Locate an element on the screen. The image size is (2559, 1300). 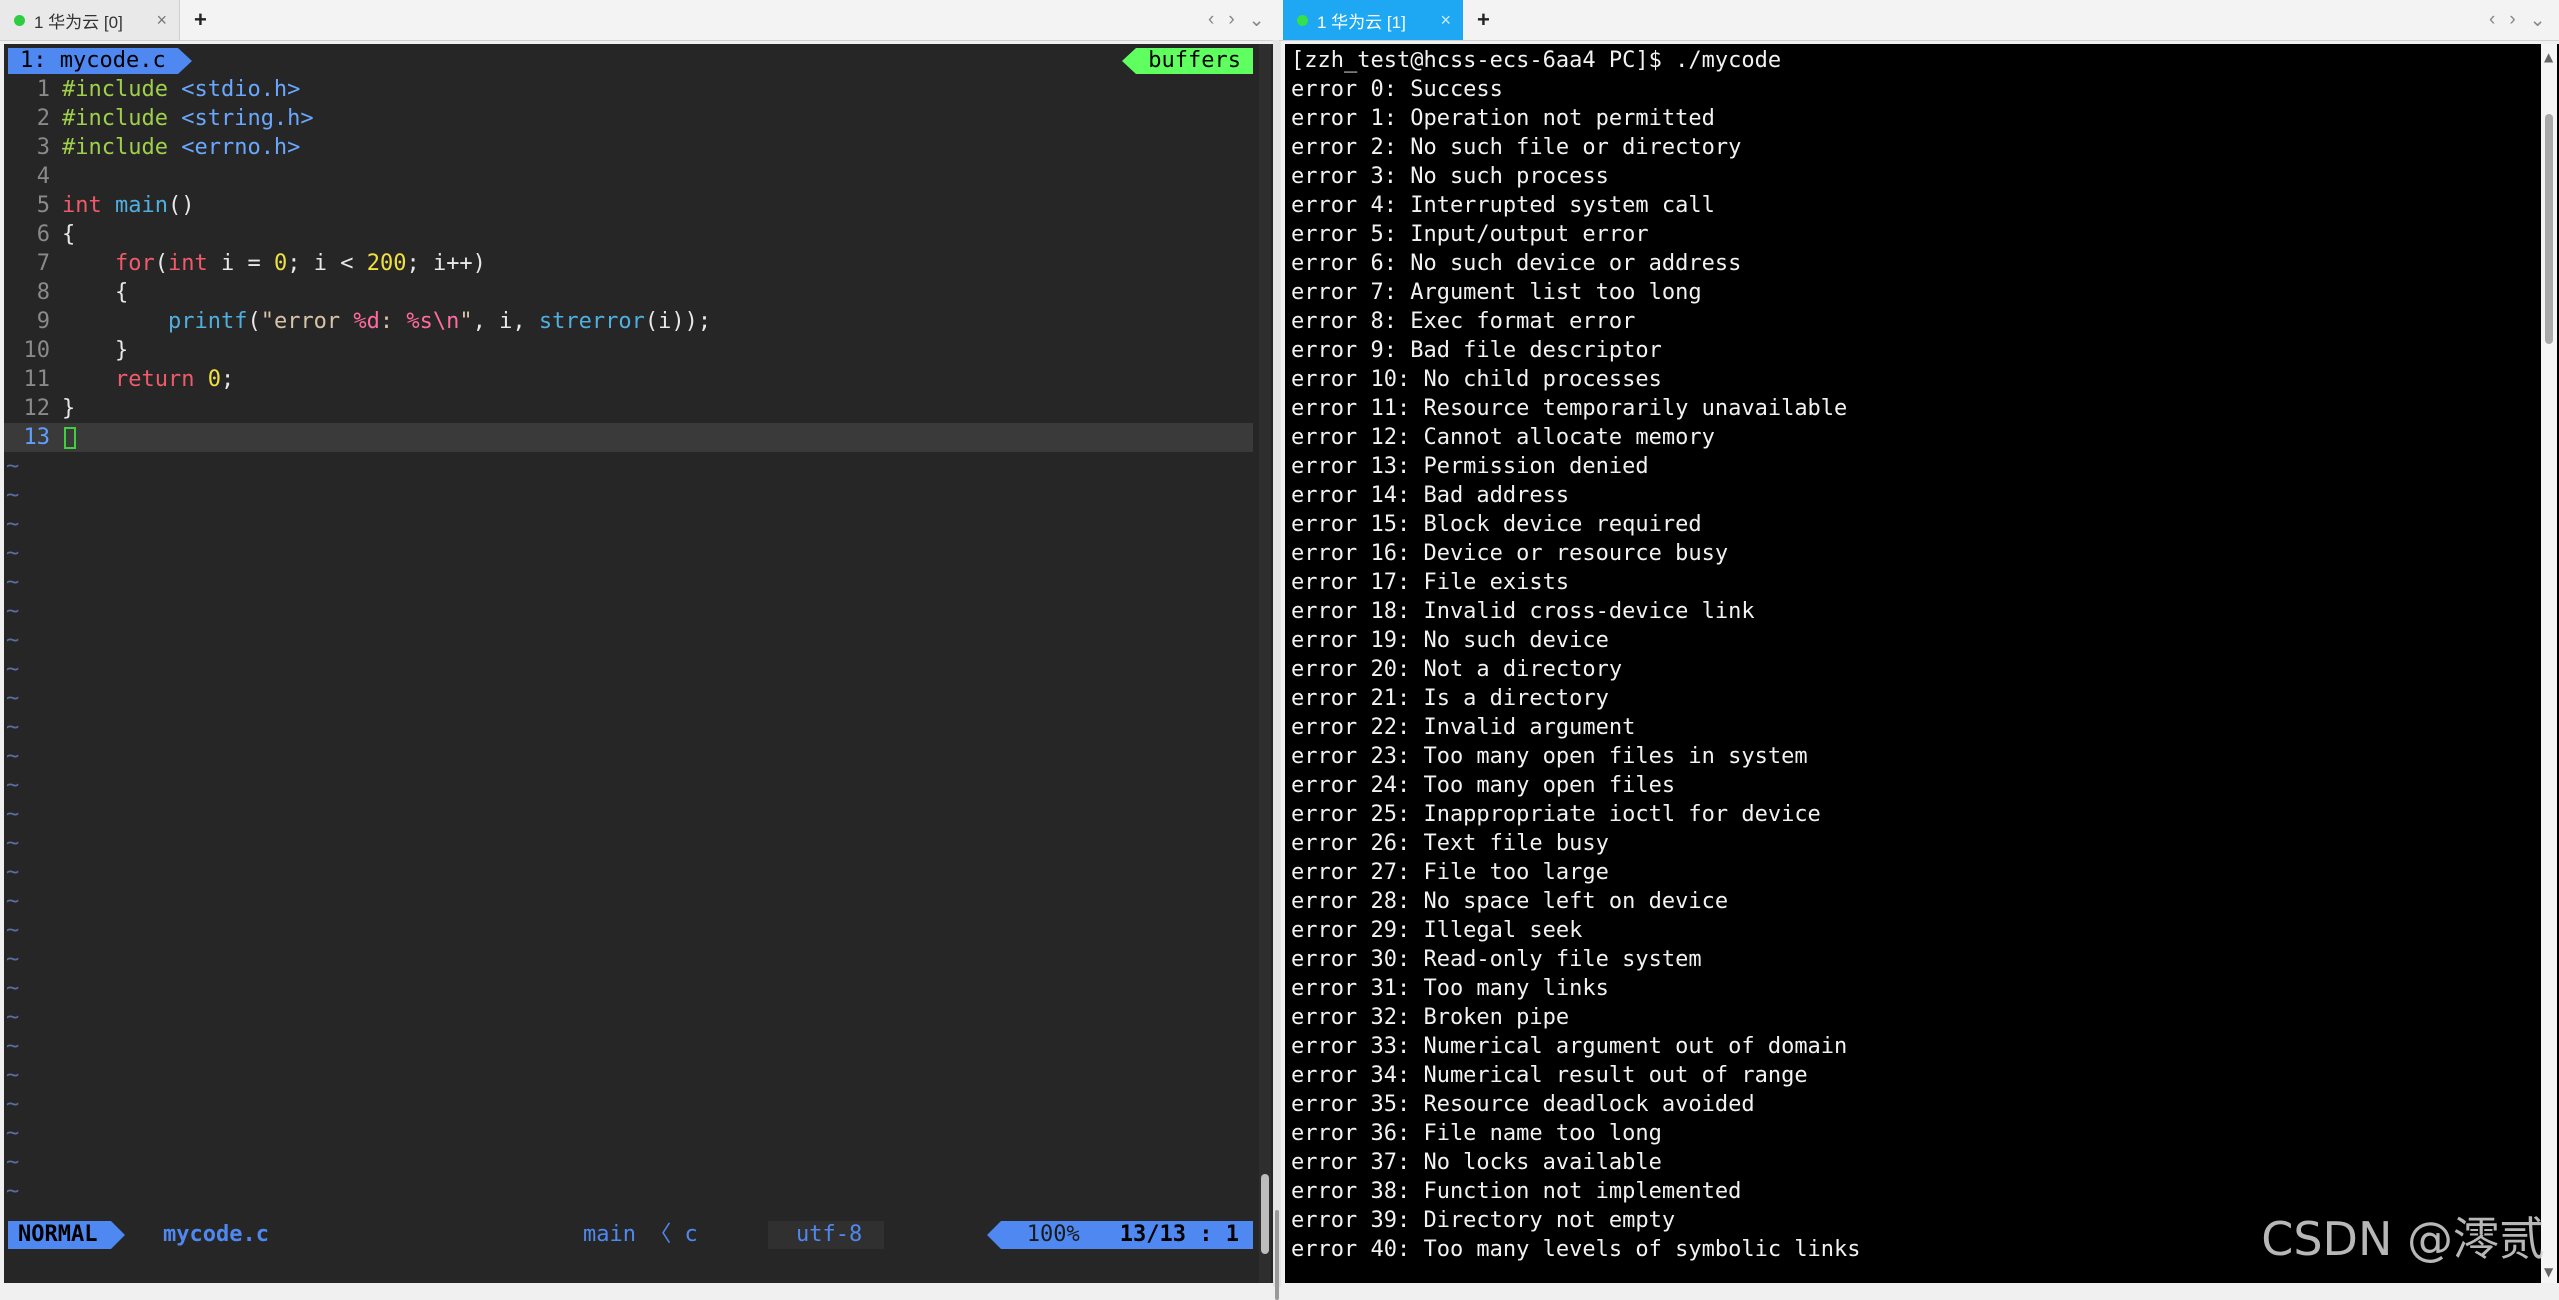
vim-mode: NORMAL is located at coordinates (67, 1235).